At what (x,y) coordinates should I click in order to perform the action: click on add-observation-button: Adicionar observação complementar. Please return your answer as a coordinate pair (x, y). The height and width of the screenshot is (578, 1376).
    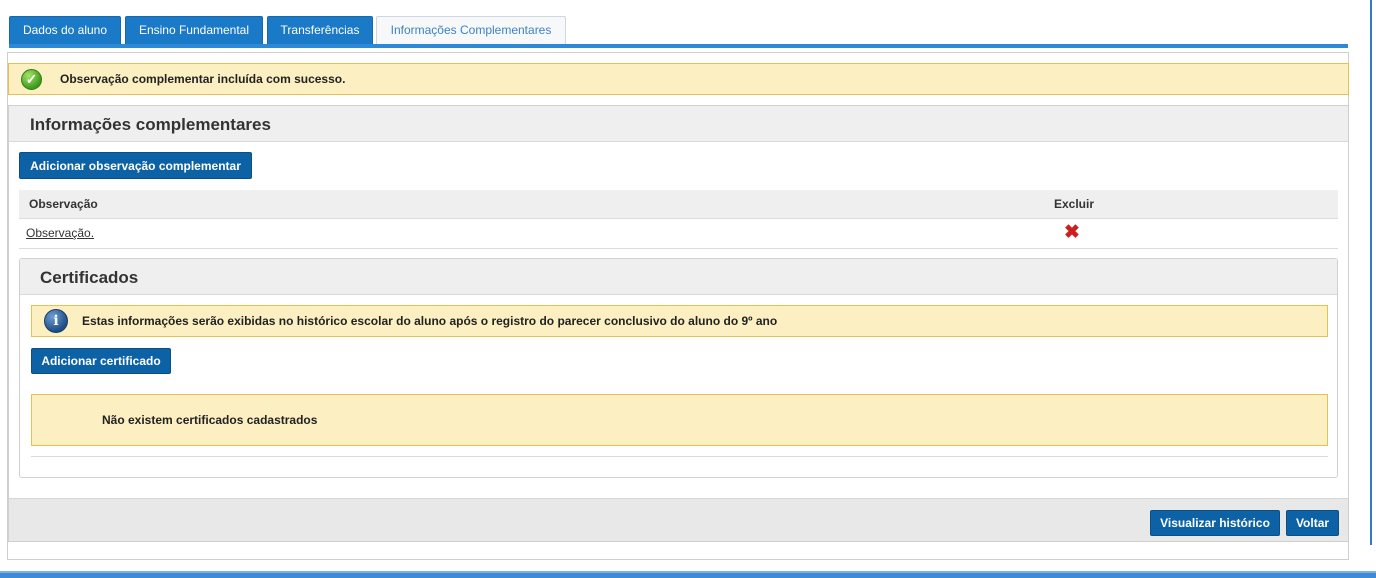
    Looking at the image, I should click on (135, 165).